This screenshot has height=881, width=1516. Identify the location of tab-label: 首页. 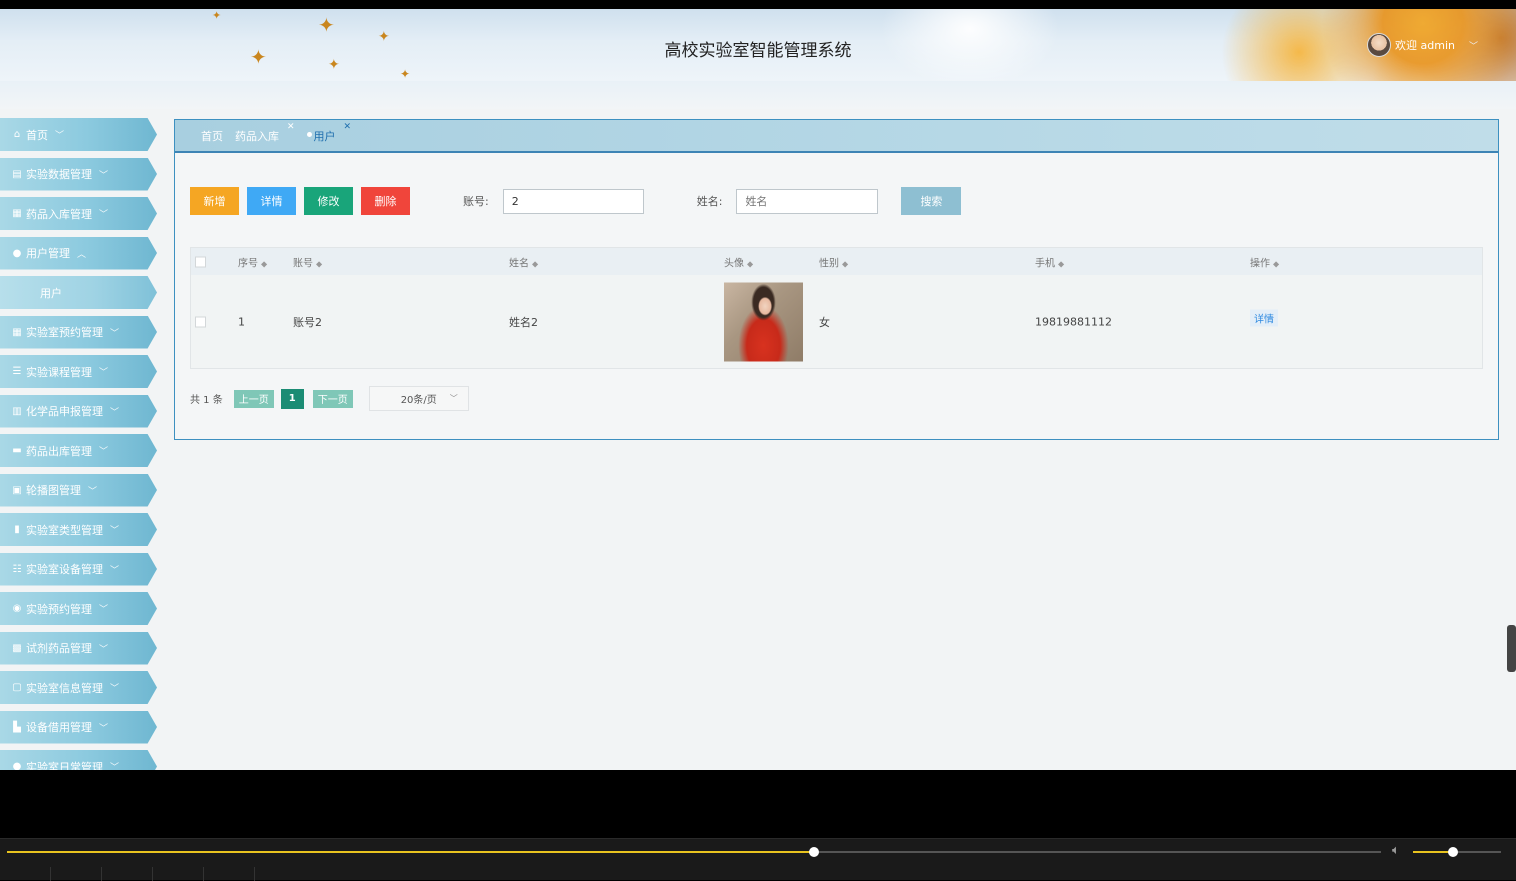
(212, 136).